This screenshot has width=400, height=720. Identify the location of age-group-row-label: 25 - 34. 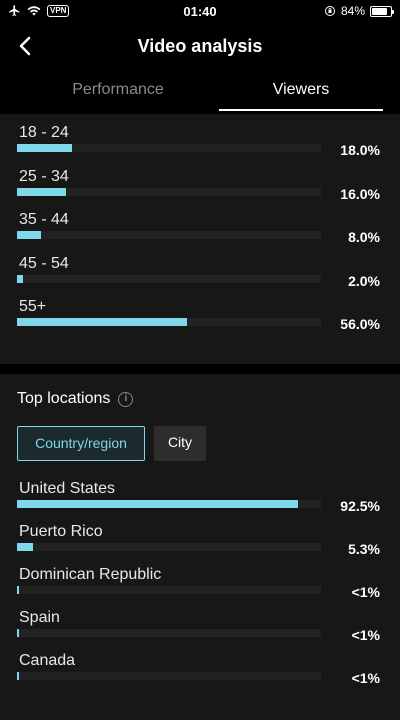
(44, 176).